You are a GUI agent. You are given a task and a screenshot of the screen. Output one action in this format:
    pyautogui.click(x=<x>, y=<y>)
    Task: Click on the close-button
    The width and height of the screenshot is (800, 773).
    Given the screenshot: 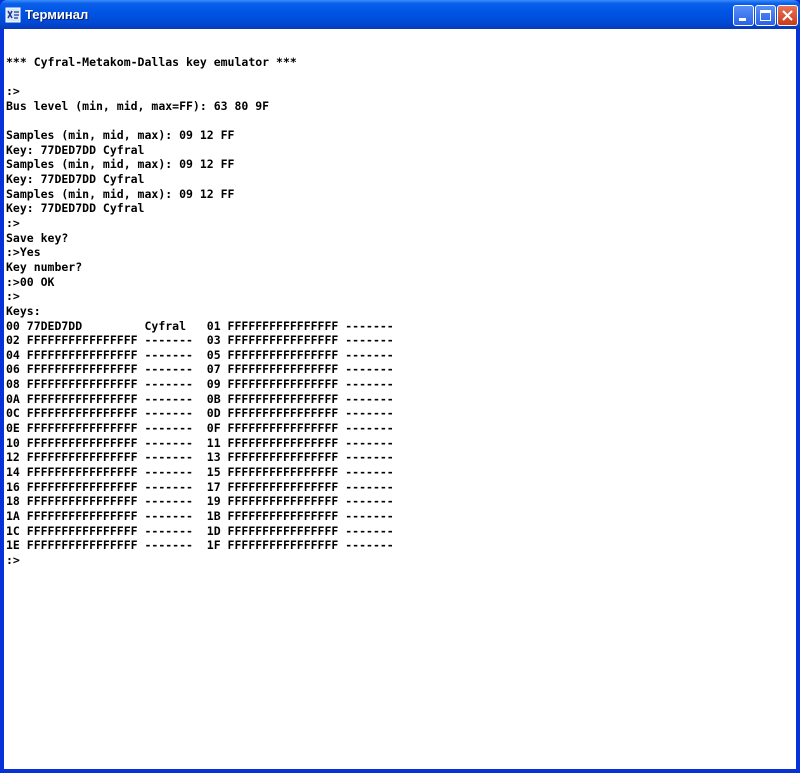 What is the action you would take?
    pyautogui.click(x=787, y=15)
    